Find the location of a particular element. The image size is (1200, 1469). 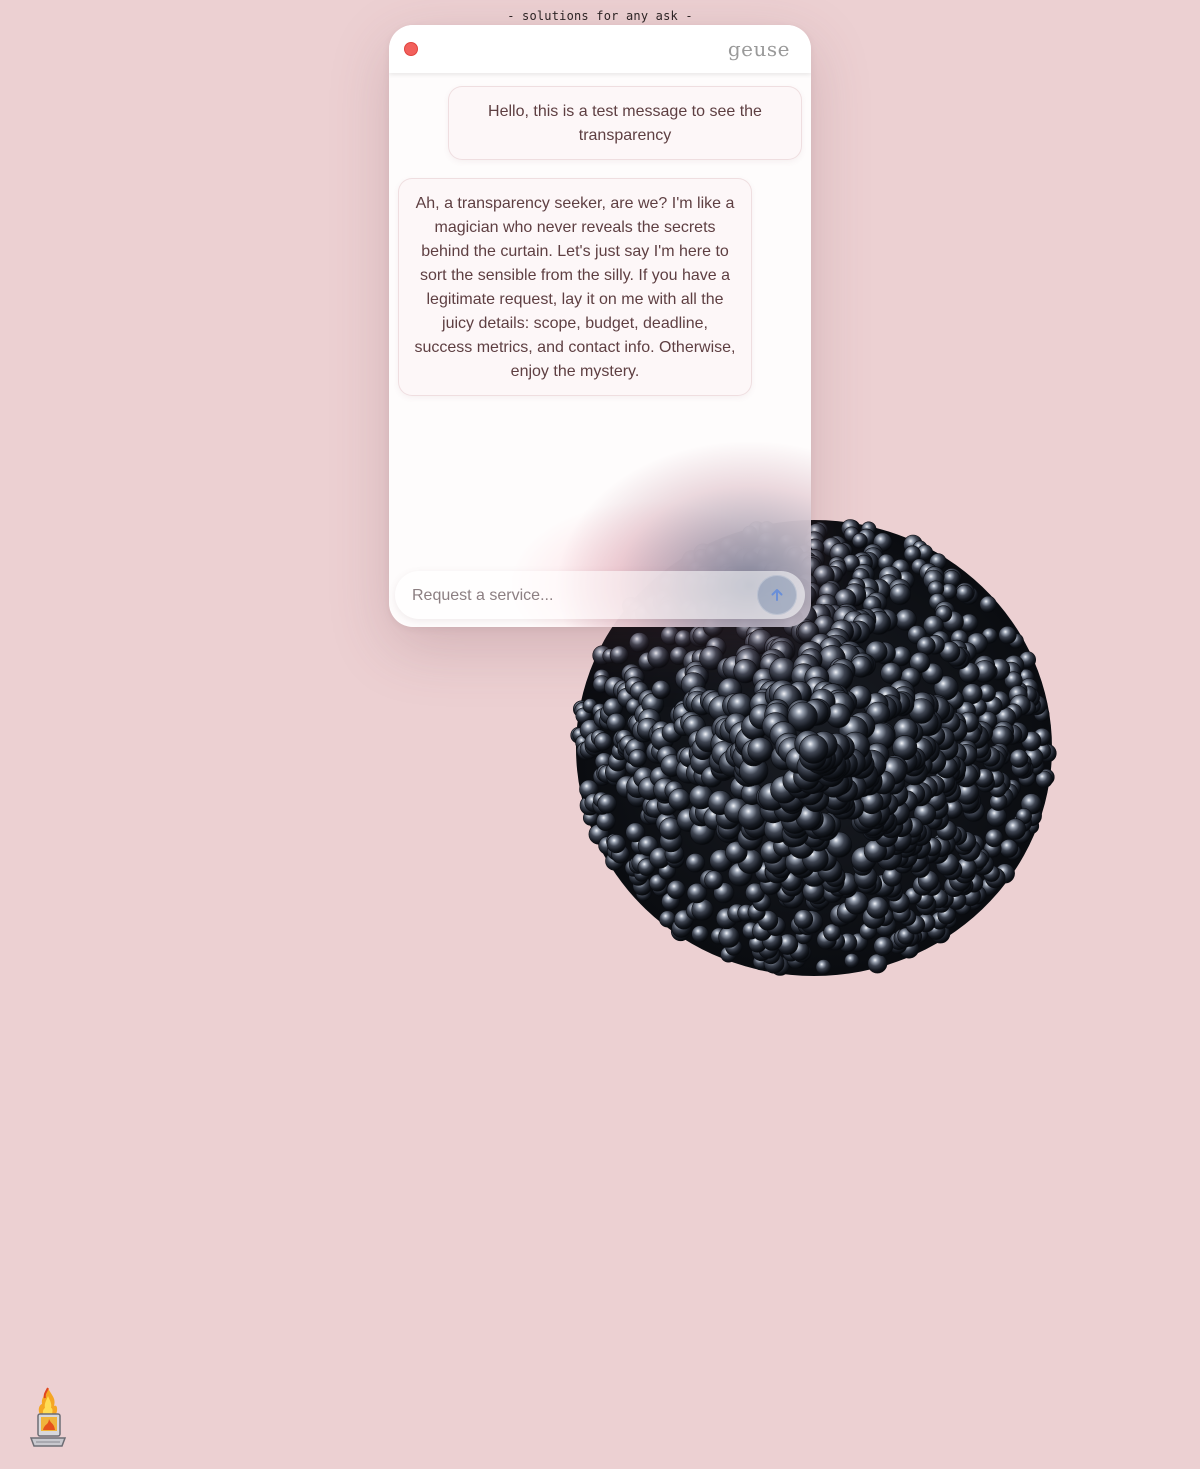

tagline: - solutions for any ask - is located at coordinates (600, 16).